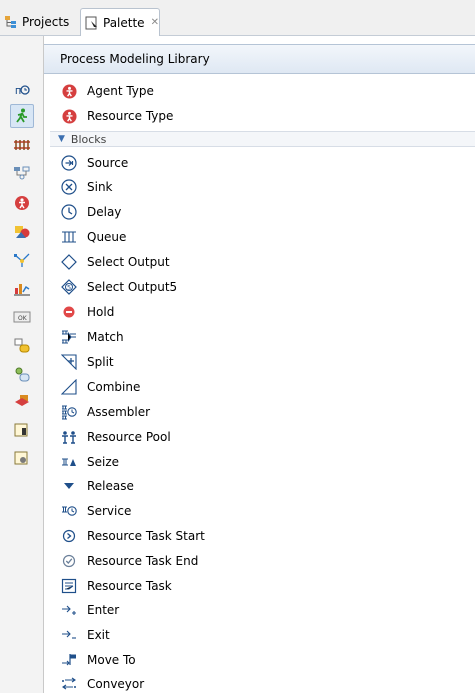 Image resolution: width=475 pixels, height=693 pixels. I want to click on collapse-triangle-icon: ▼, so click(61, 139).